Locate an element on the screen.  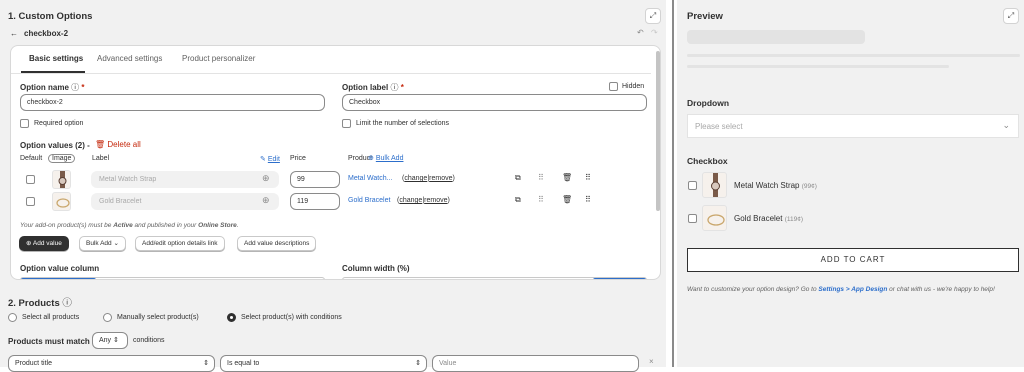
edit-link: ✎ Edit is located at coordinates (270, 159).